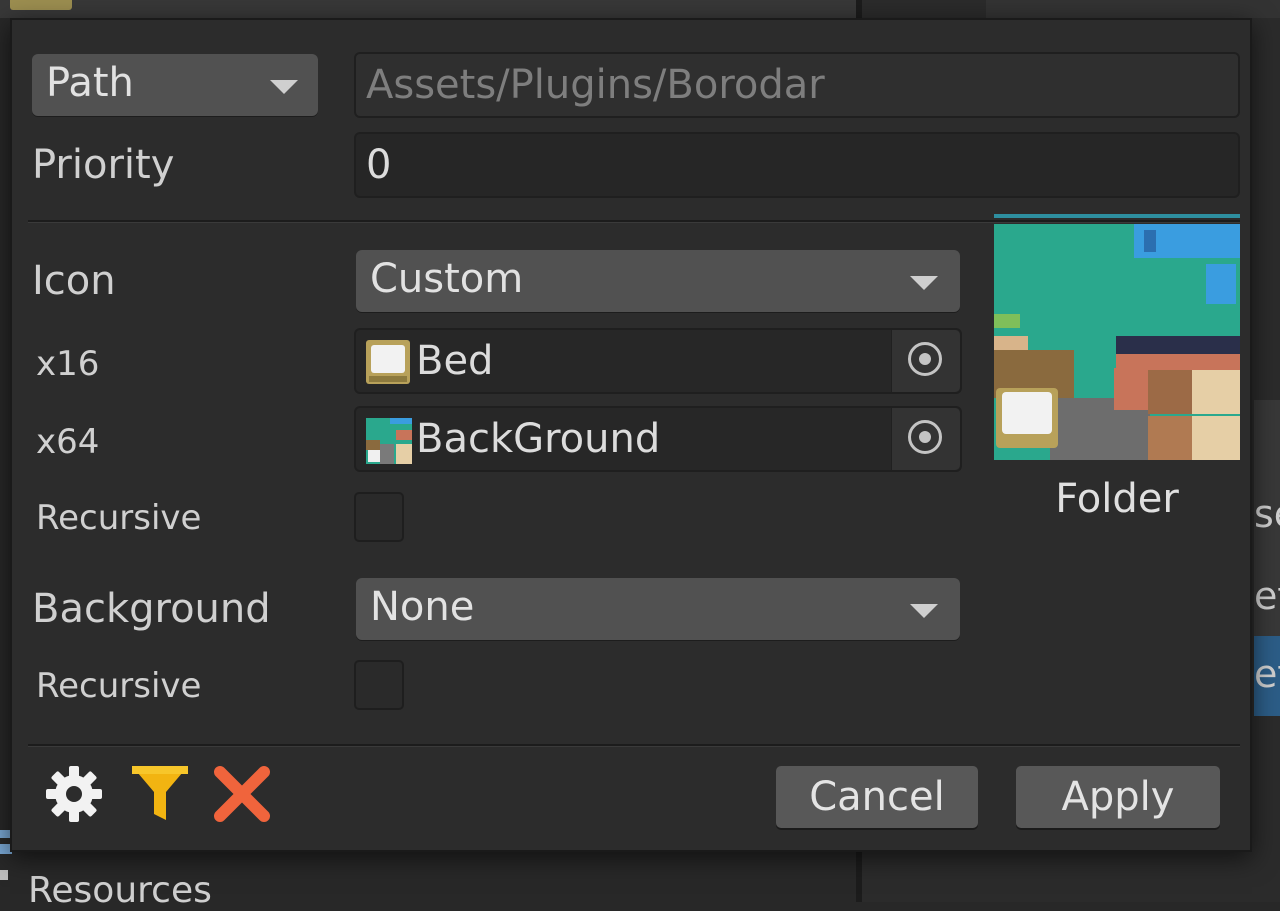  Describe the element at coordinates (447, 279) in the screenshot. I see `icon-type-value: Custom` at that location.